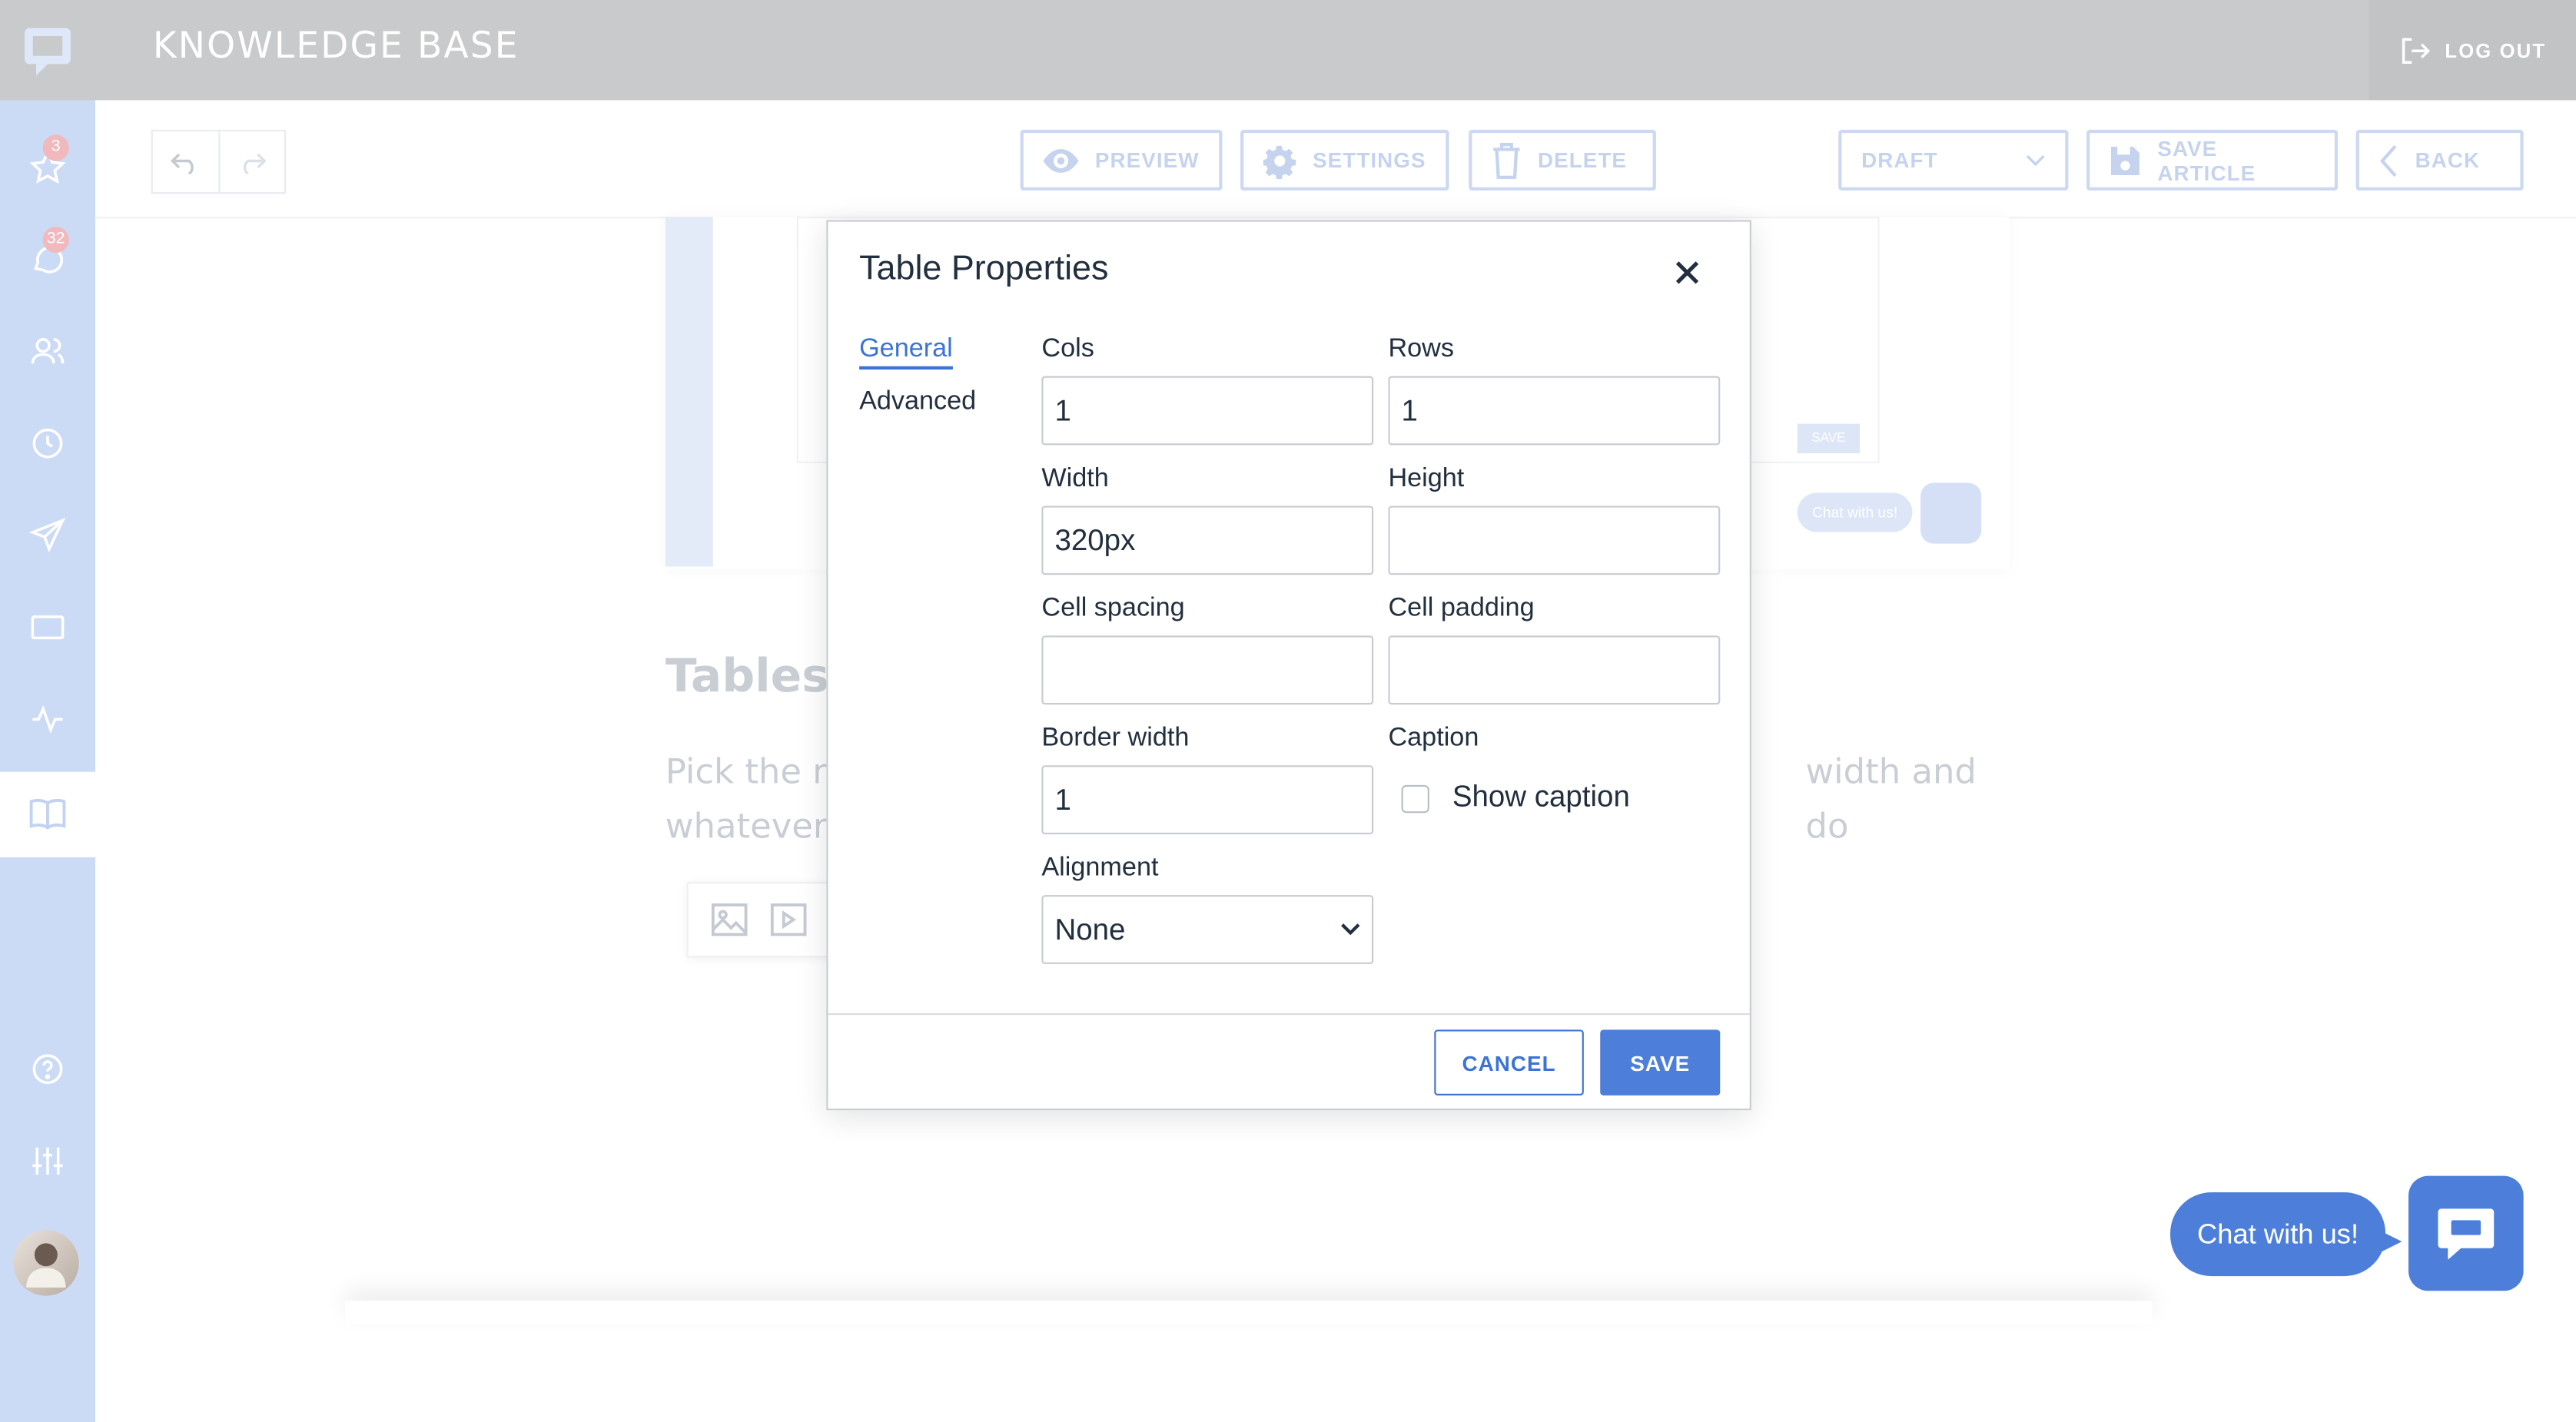 The height and width of the screenshot is (1422, 2576). What do you see at coordinates (2416, 50) in the screenshot?
I see `logout-icon` at bounding box center [2416, 50].